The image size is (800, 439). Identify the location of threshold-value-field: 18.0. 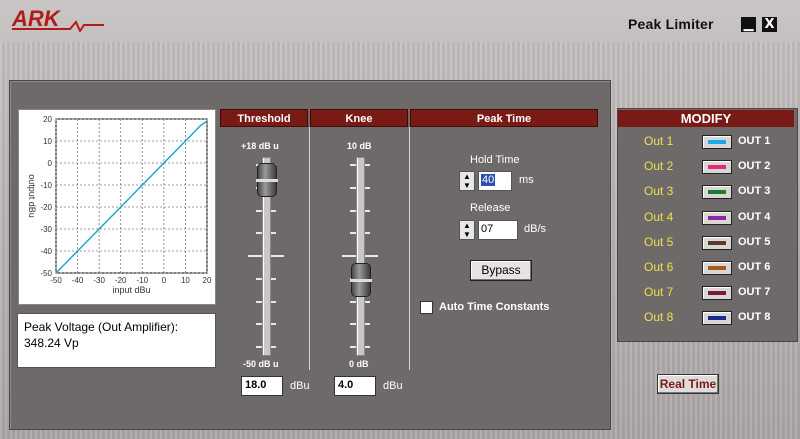
(262, 386).